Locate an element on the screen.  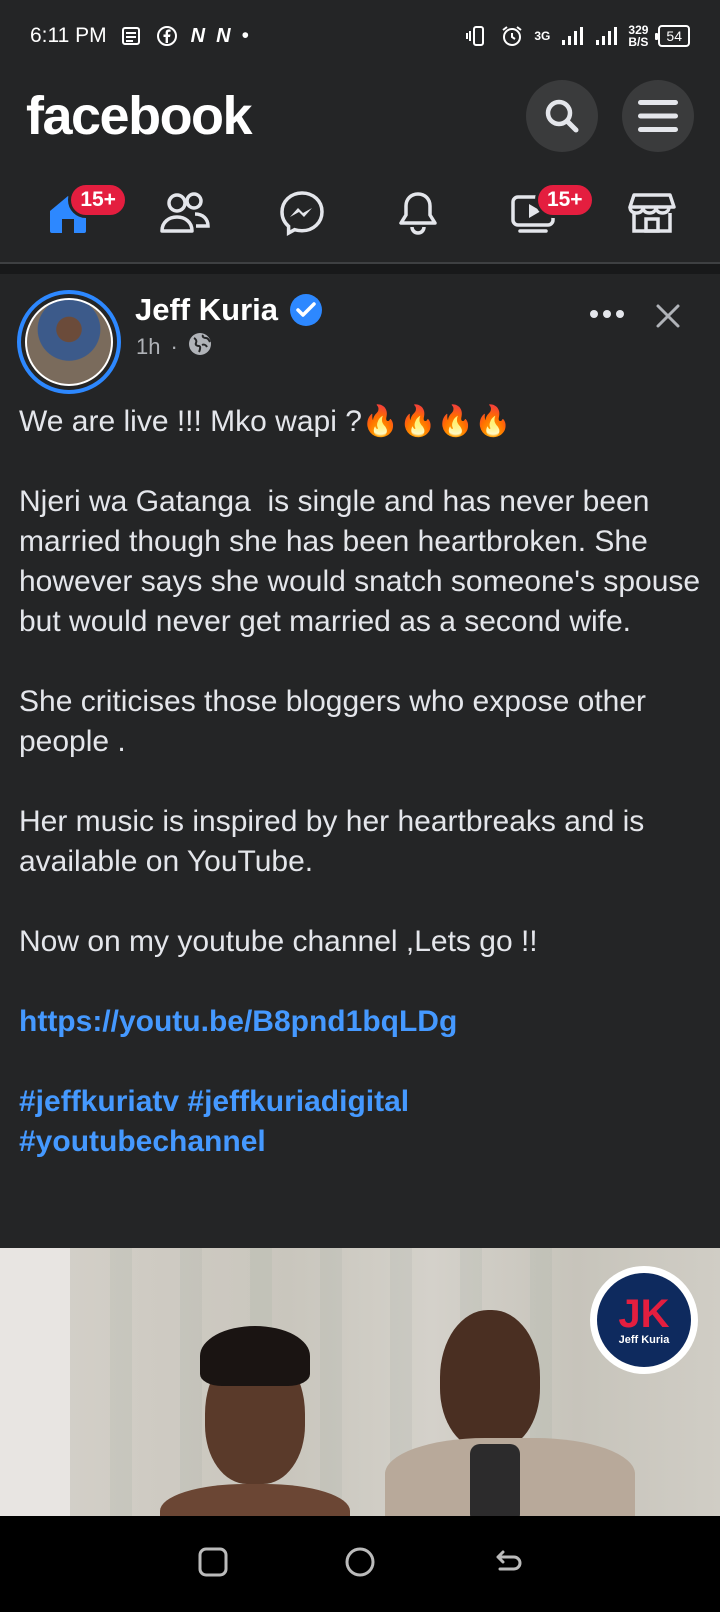
search-button is located at coordinates (562, 116).